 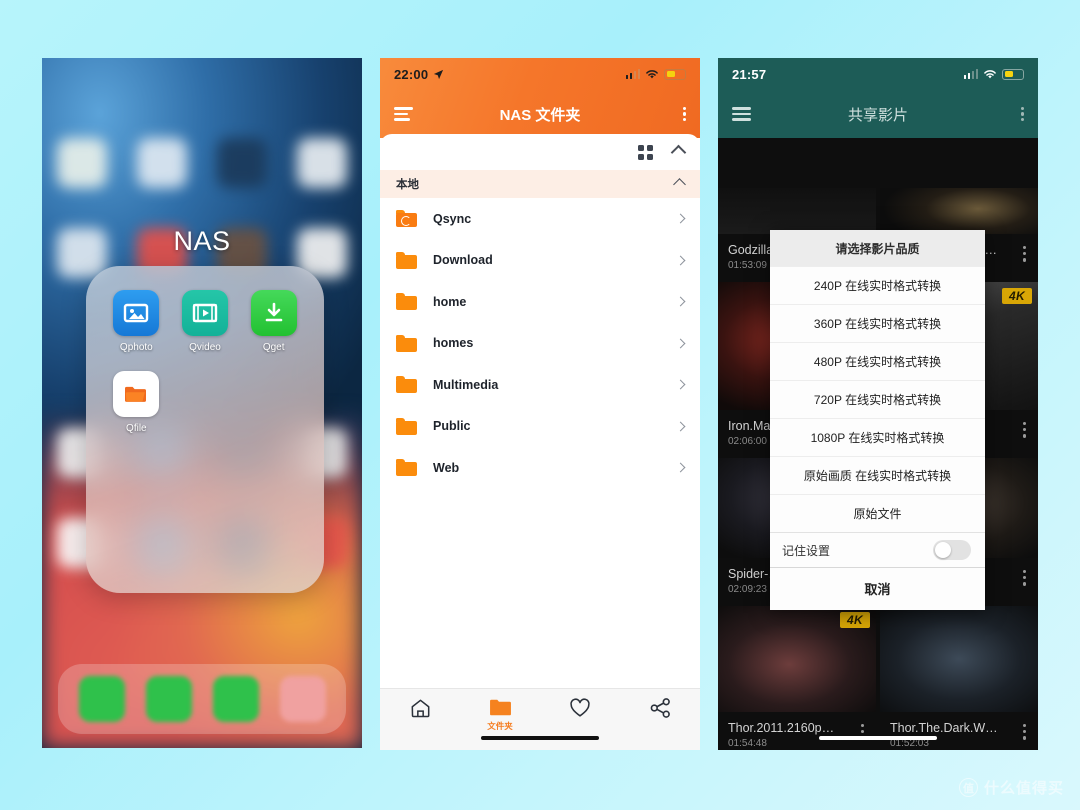 I want to click on app-bar: 共享影片, so click(x=878, y=114).